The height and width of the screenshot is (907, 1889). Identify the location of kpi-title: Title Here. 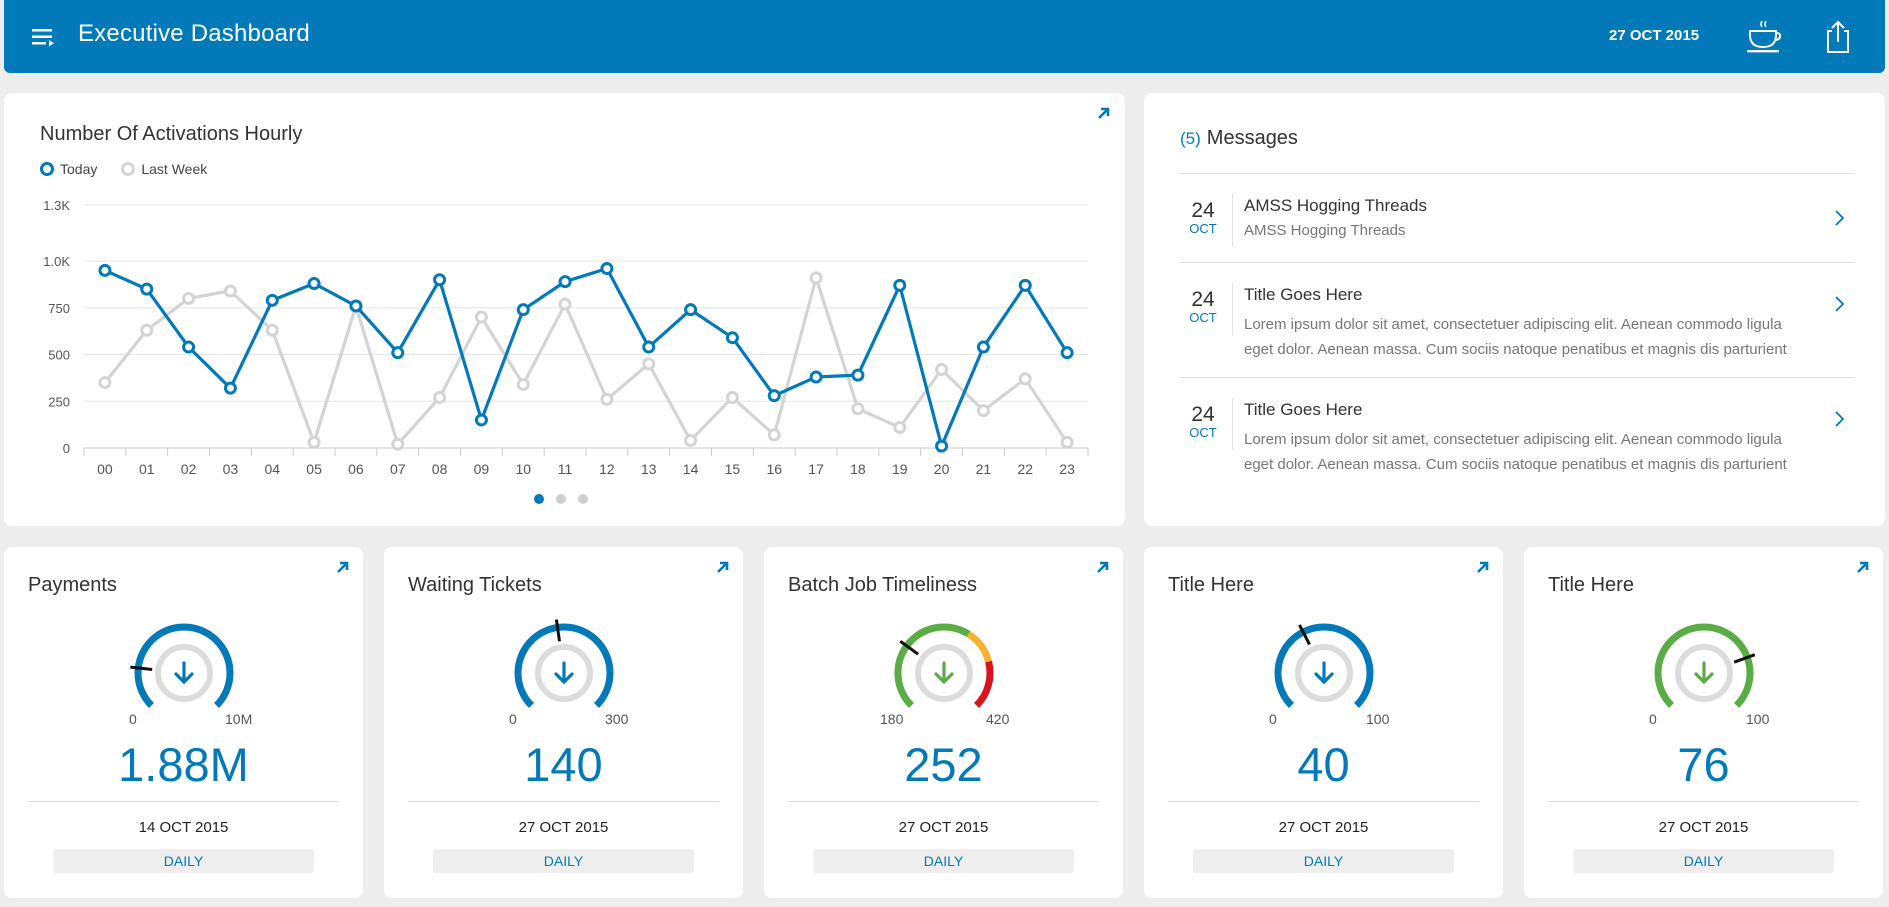
(1591, 585).